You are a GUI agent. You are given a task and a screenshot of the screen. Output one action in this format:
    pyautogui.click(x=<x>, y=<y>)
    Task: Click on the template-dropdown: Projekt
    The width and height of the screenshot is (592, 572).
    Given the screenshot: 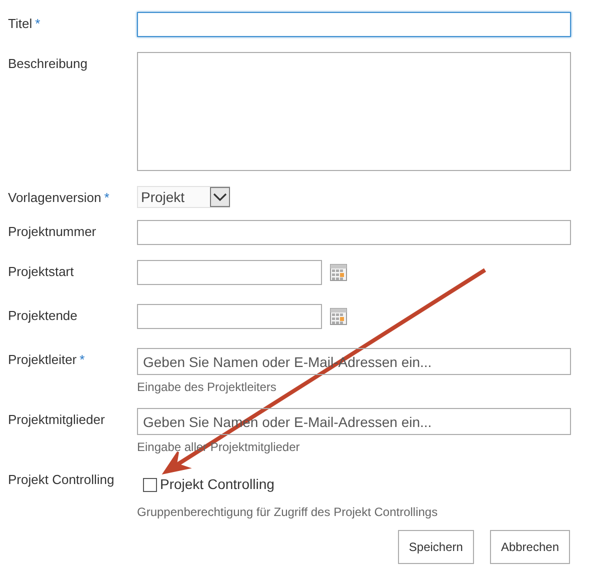 What is the action you would take?
    pyautogui.click(x=183, y=197)
    